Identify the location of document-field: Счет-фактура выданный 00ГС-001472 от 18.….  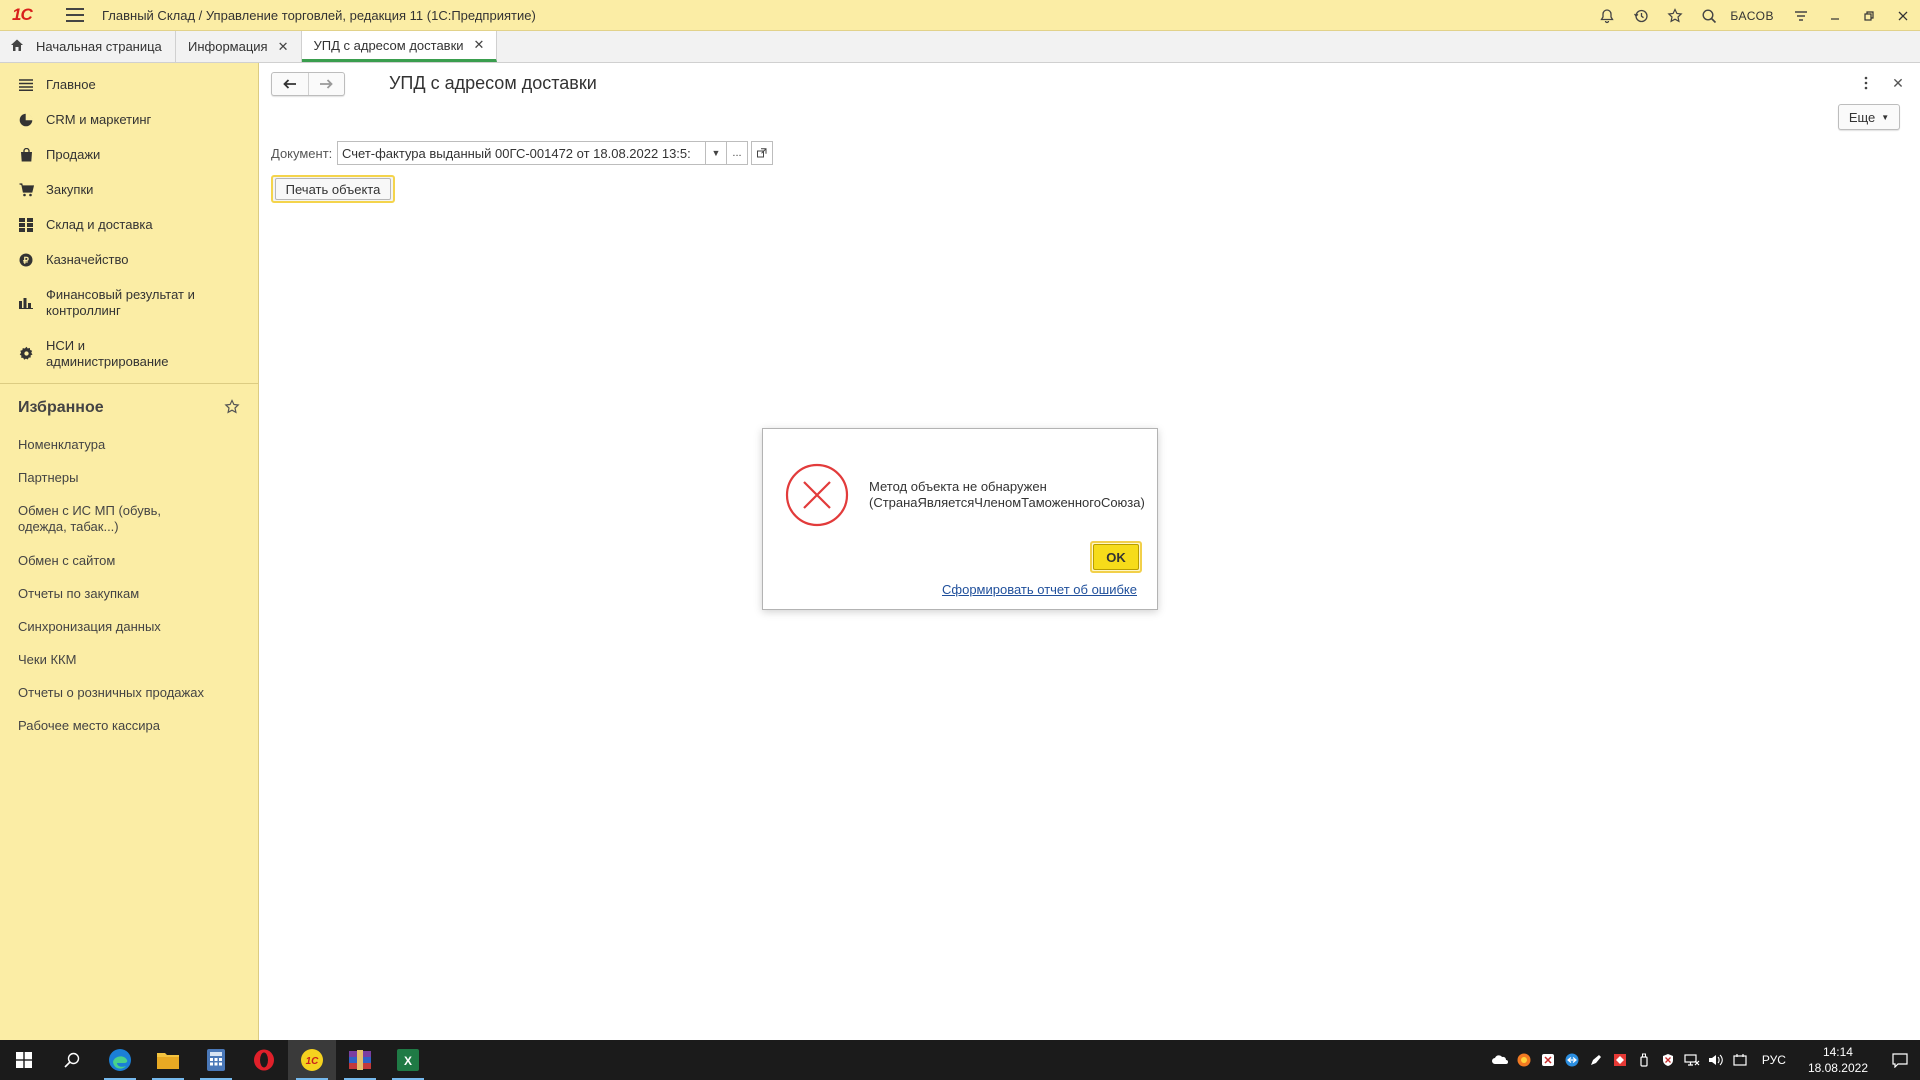
(542, 153).